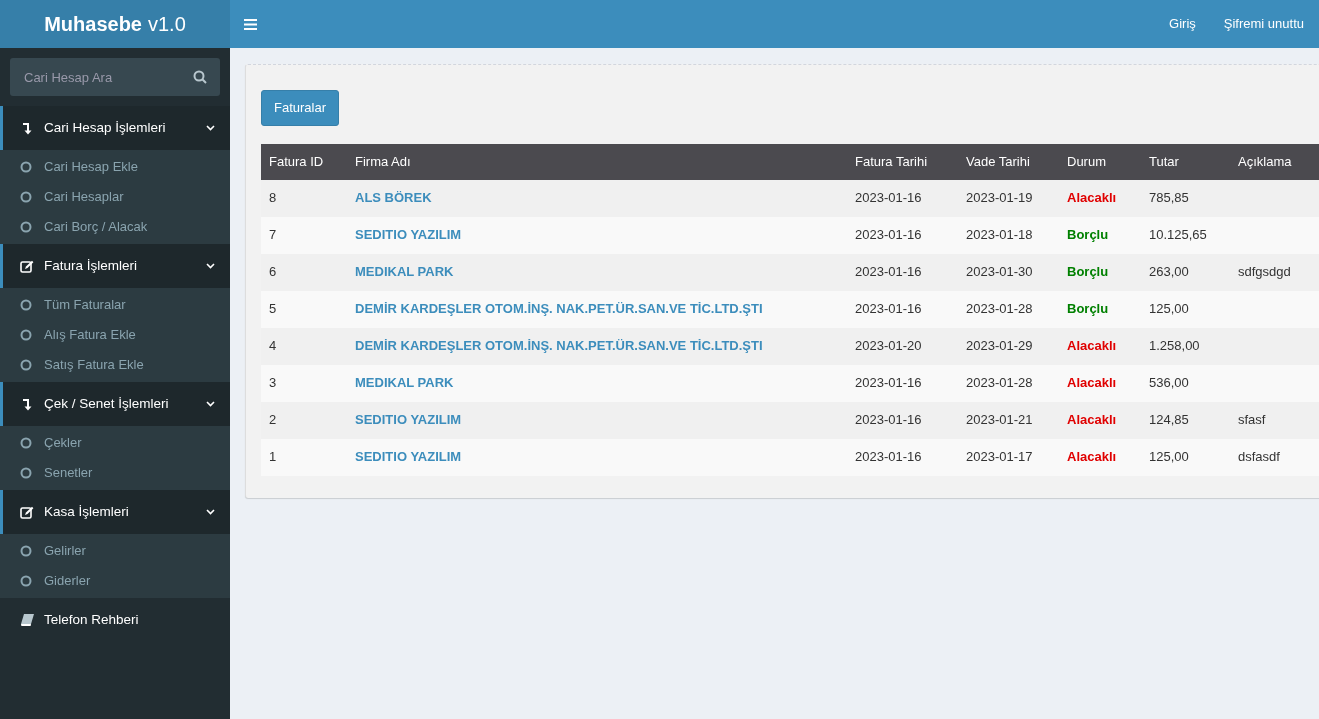  What do you see at coordinates (27, 620) in the screenshot?
I see `book-icon` at bounding box center [27, 620].